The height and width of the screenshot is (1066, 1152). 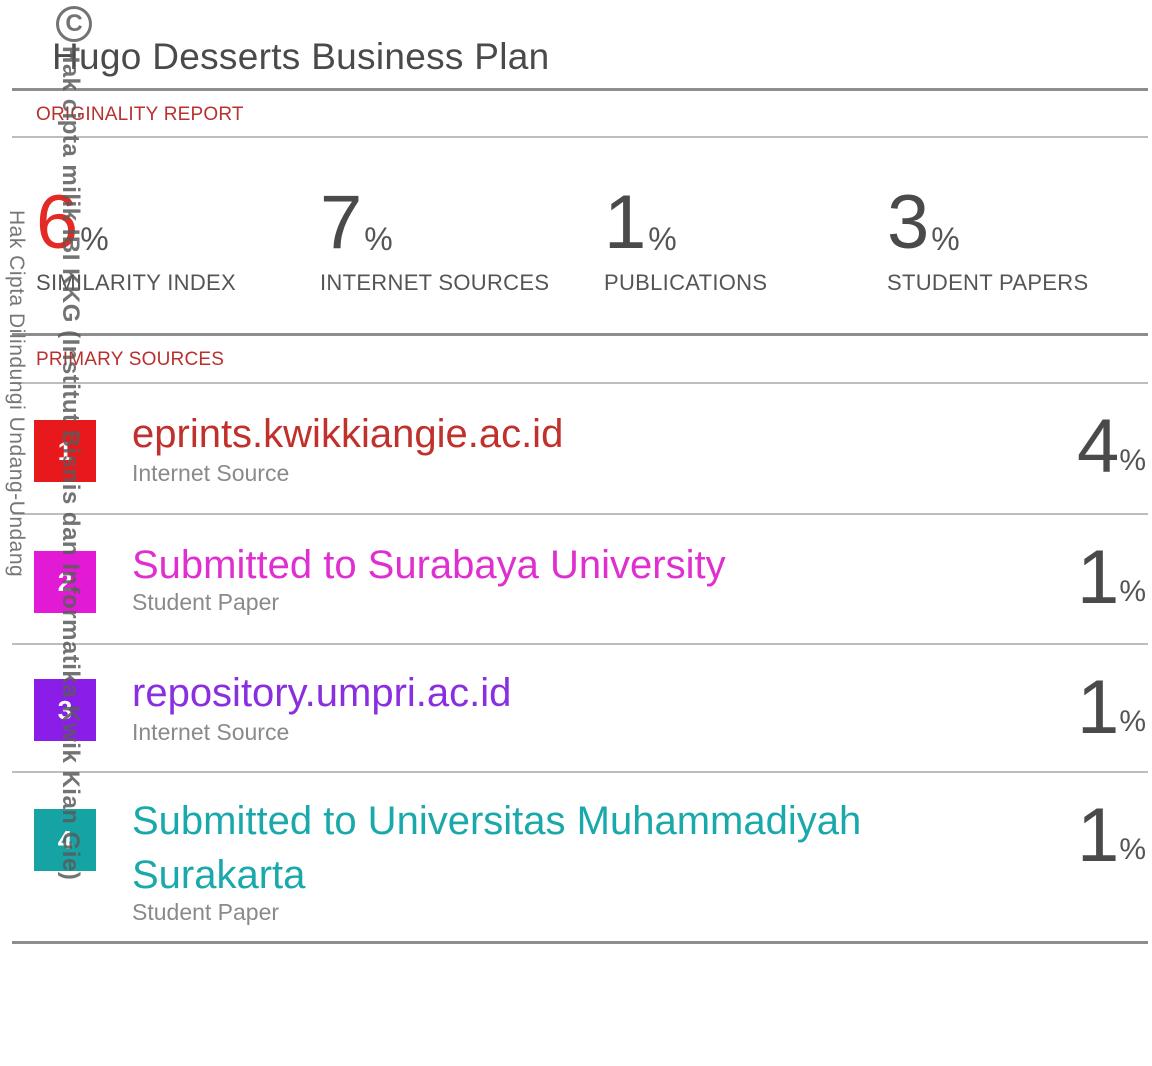 What do you see at coordinates (347, 434) in the screenshot?
I see `source-name: eprints.kwikkiangie.ac.id` at bounding box center [347, 434].